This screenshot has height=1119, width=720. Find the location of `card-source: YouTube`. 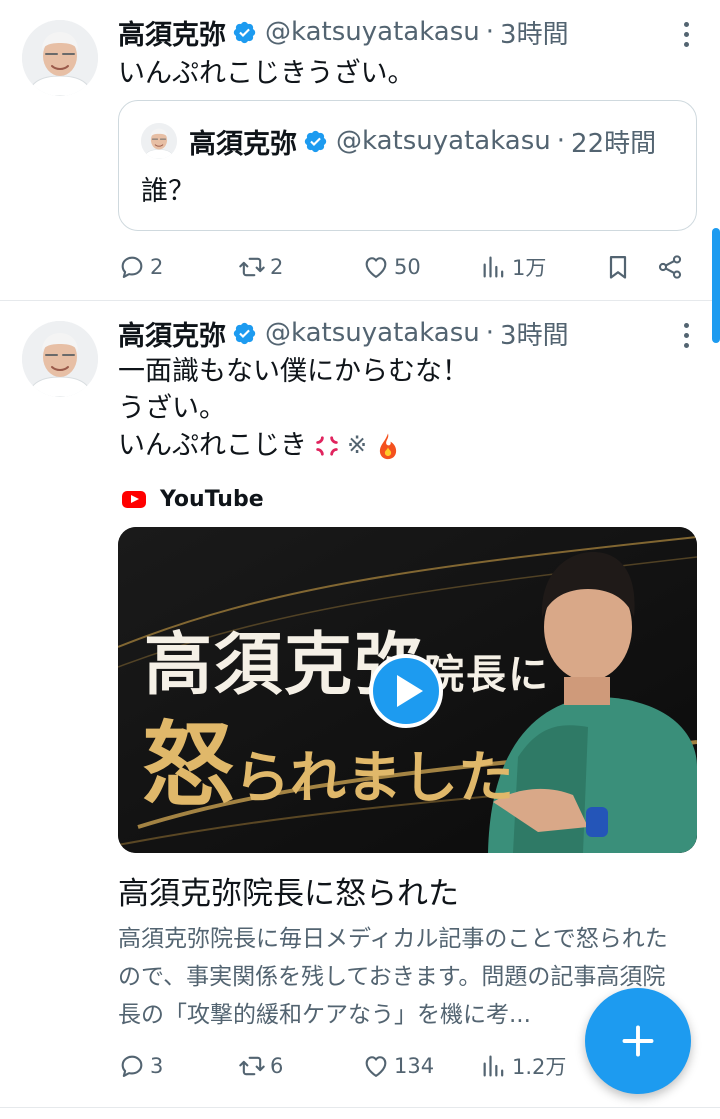

card-source: YouTube is located at coordinates (193, 499).